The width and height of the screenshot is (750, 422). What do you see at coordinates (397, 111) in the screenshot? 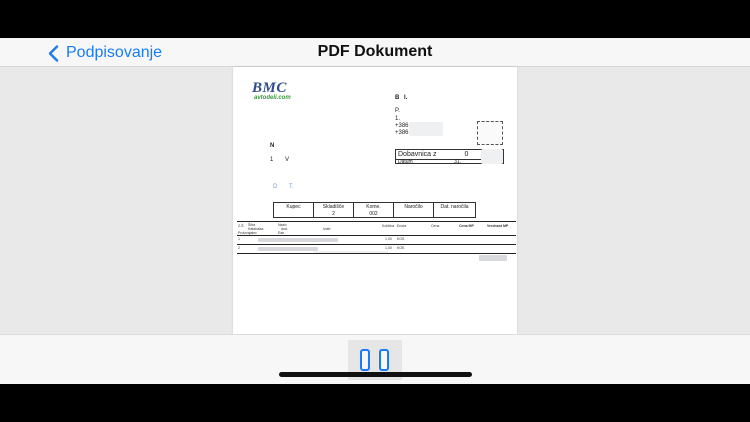
I see `recipient-line-1: P.` at bounding box center [397, 111].